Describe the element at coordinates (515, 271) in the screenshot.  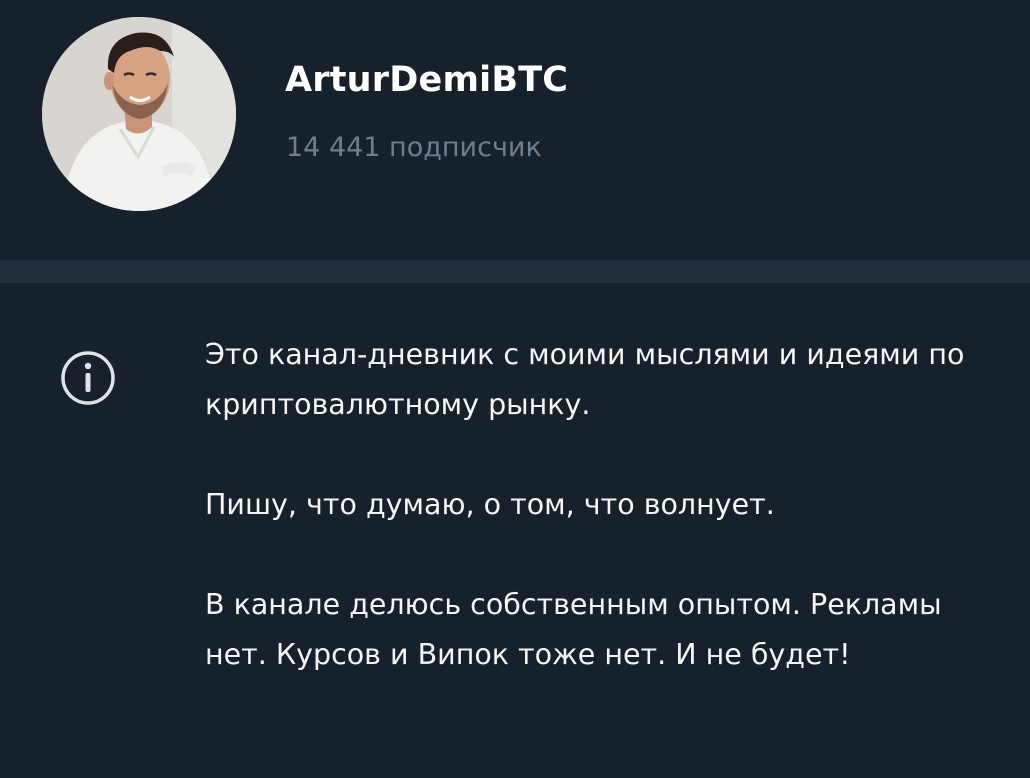
I see `section-divider` at that location.